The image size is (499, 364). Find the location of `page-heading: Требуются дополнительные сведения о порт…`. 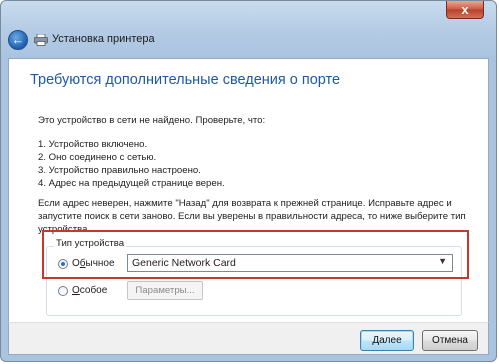

page-heading: Требуются дополнительные сведения о порт… is located at coordinates (185, 80).